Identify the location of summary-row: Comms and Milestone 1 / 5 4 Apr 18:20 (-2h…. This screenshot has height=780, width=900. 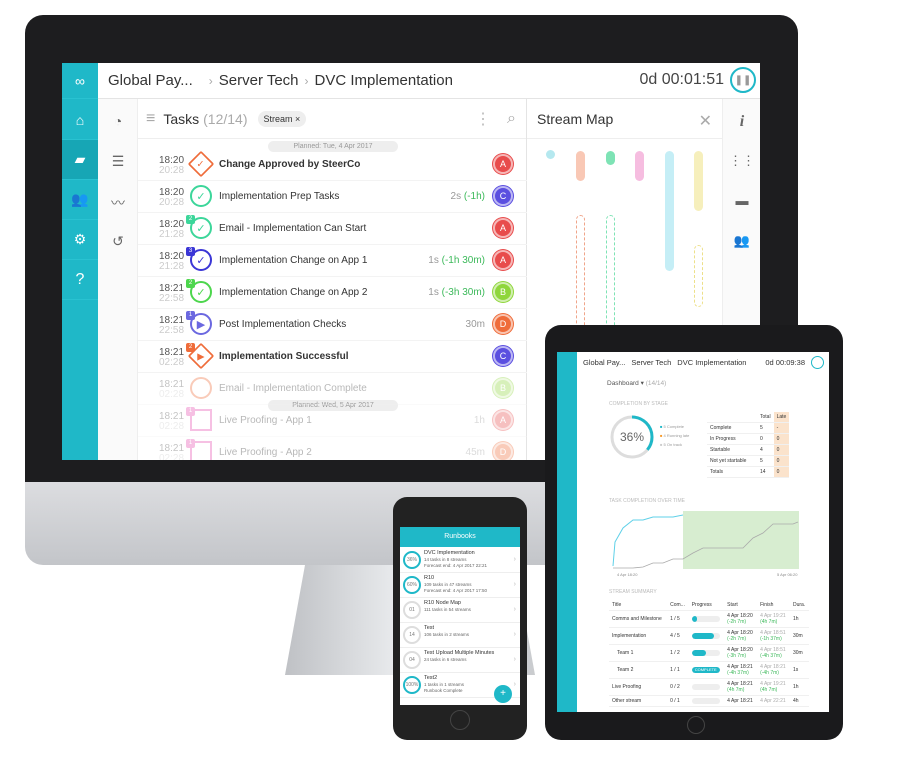
(709, 619).